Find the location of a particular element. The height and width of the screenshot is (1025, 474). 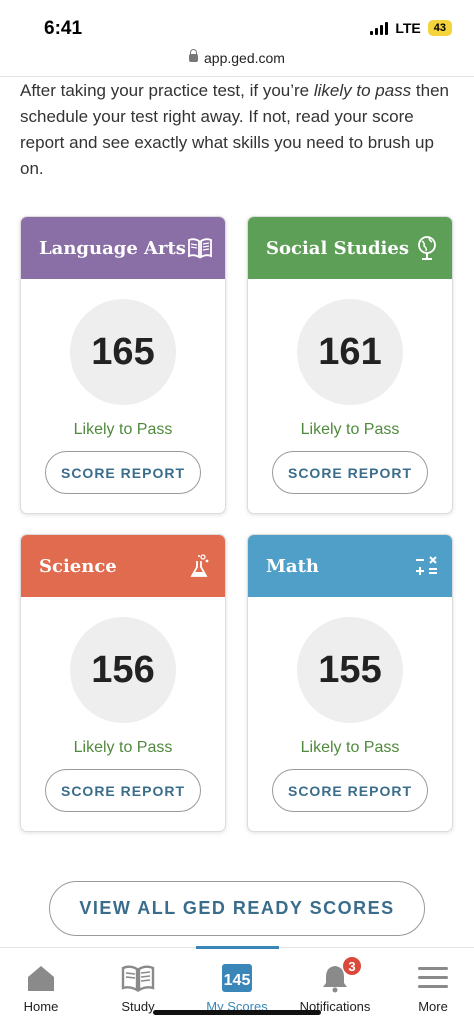

nav-item-notifications: 3 Notifications is located at coordinates (335, 985).